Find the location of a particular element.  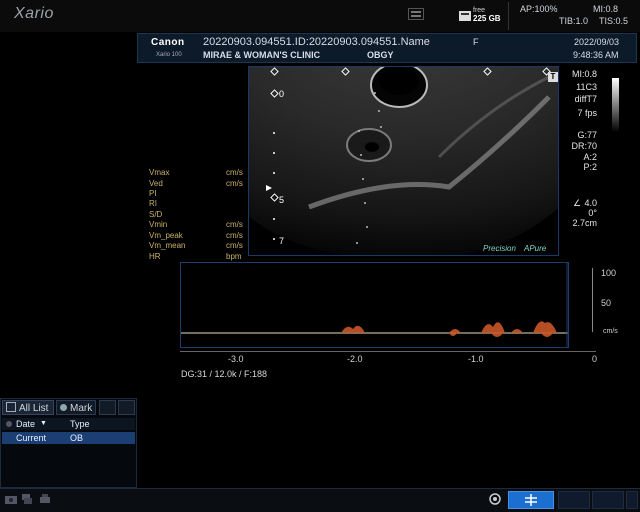

time-tick: -2.0 is located at coordinates (355, 359).